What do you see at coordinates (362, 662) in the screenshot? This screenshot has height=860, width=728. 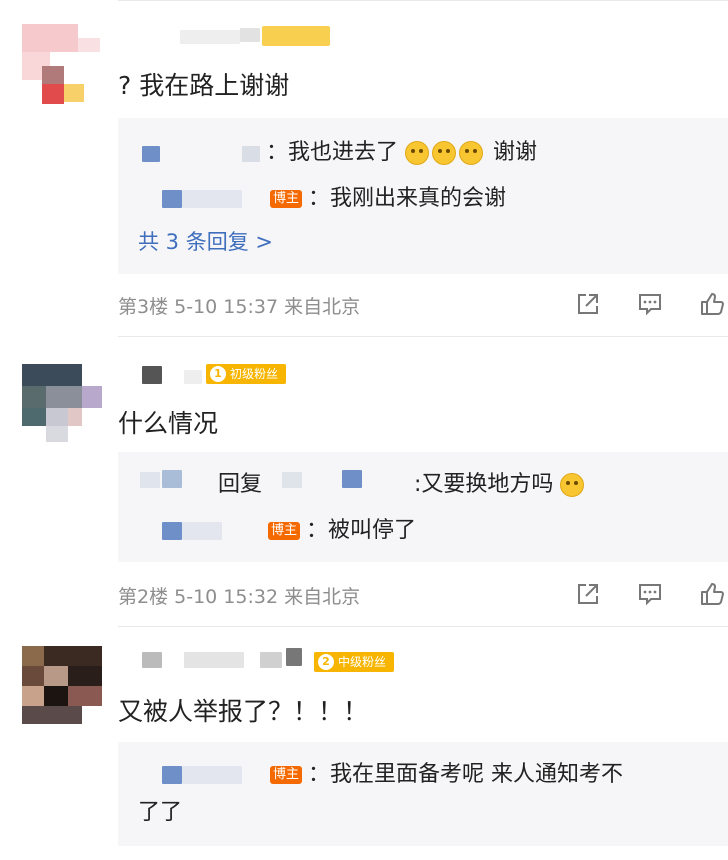 I see `fan-label: 中级粉丝` at bounding box center [362, 662].